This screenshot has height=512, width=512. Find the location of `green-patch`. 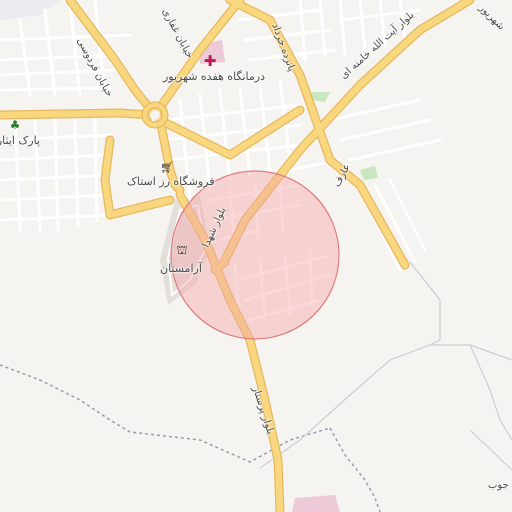

green-patch is located at coordinates (369, 173).